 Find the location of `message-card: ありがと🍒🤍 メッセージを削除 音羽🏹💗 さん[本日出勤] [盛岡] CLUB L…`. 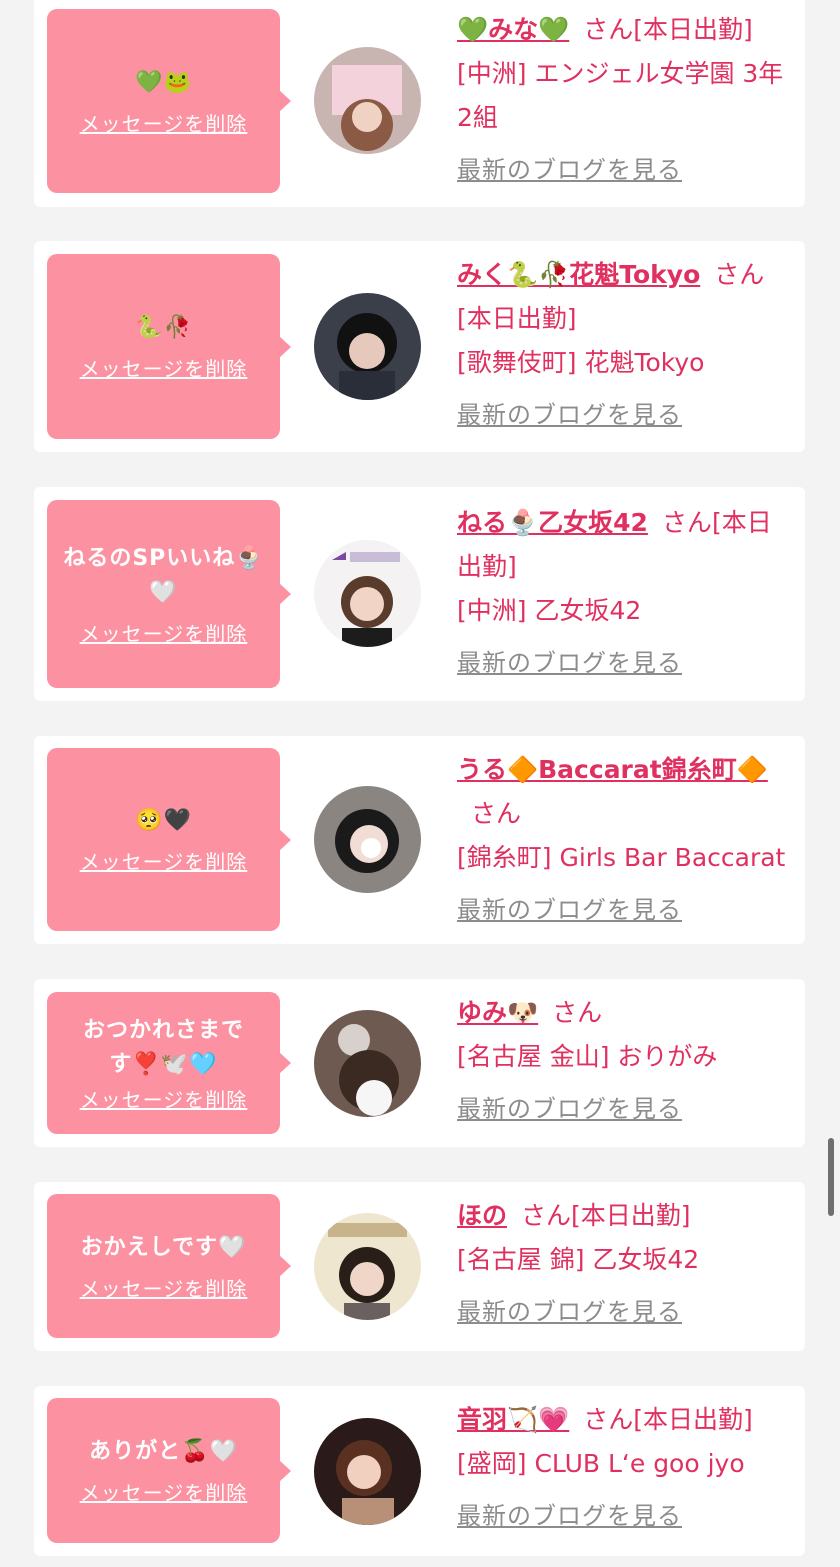

message-card: ありがと🍒🤍 メッセージを削除 音羽🏹💗 さん[本日出勤] [盛岡] CLUB L… is located at coordinates (419, 1471).